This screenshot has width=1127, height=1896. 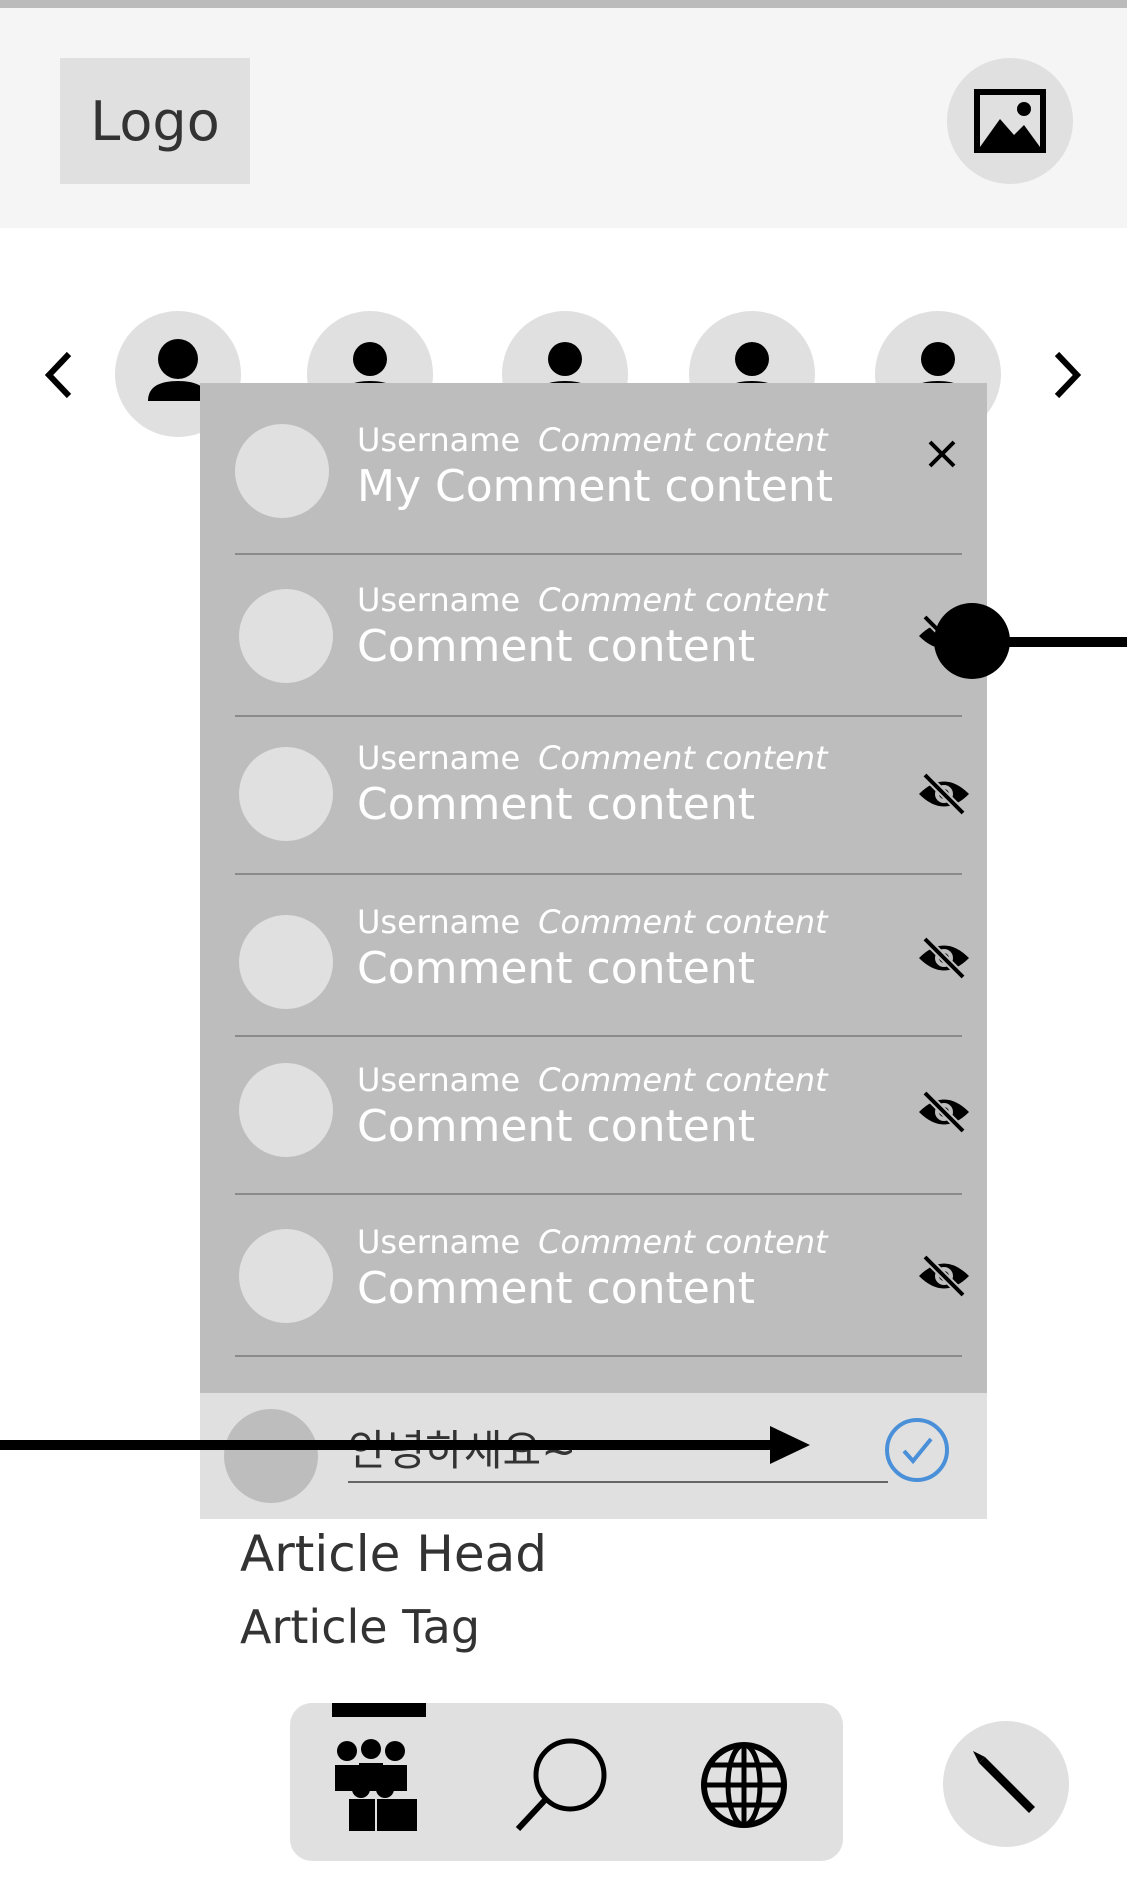 I want to click on article-tag: Article Tag, so click(x=360, y=1627).